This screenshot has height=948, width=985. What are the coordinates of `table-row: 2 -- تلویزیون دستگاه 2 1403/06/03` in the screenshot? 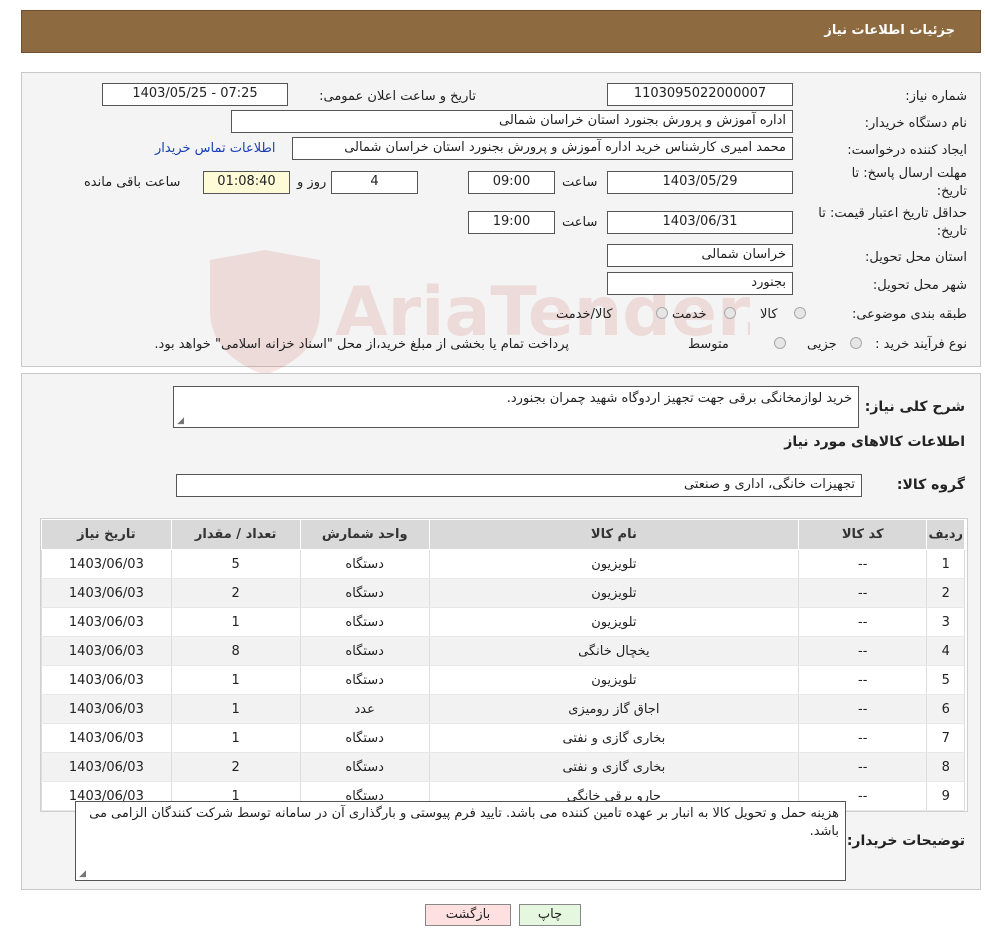 It's located at (503, 593).